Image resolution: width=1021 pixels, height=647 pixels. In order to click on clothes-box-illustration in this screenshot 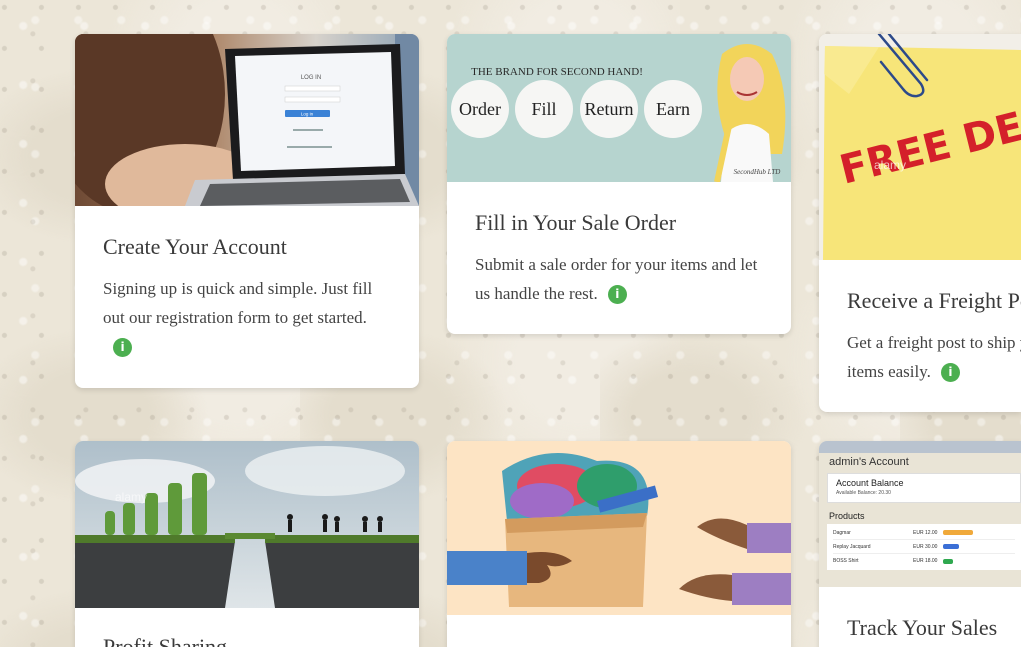, I will do `click(619, 528)`.